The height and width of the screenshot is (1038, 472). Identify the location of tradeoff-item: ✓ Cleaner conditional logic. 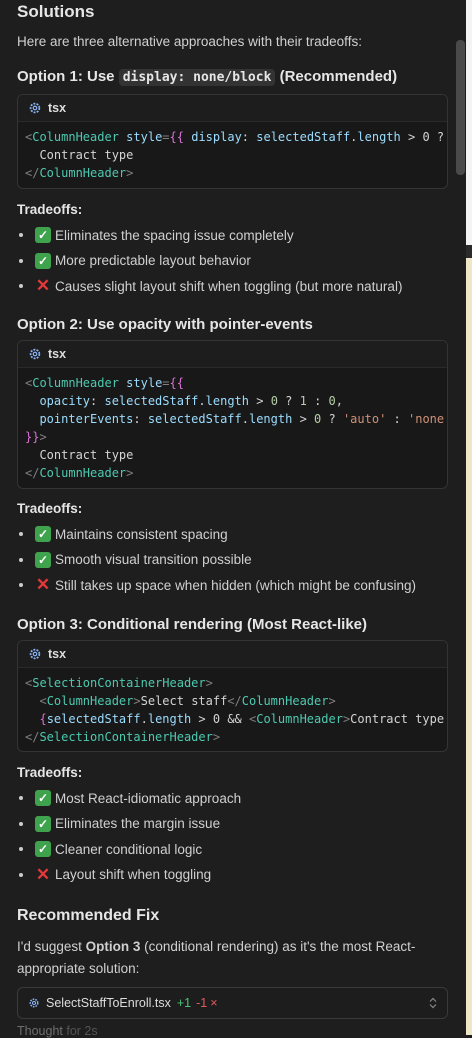
(109, 849).